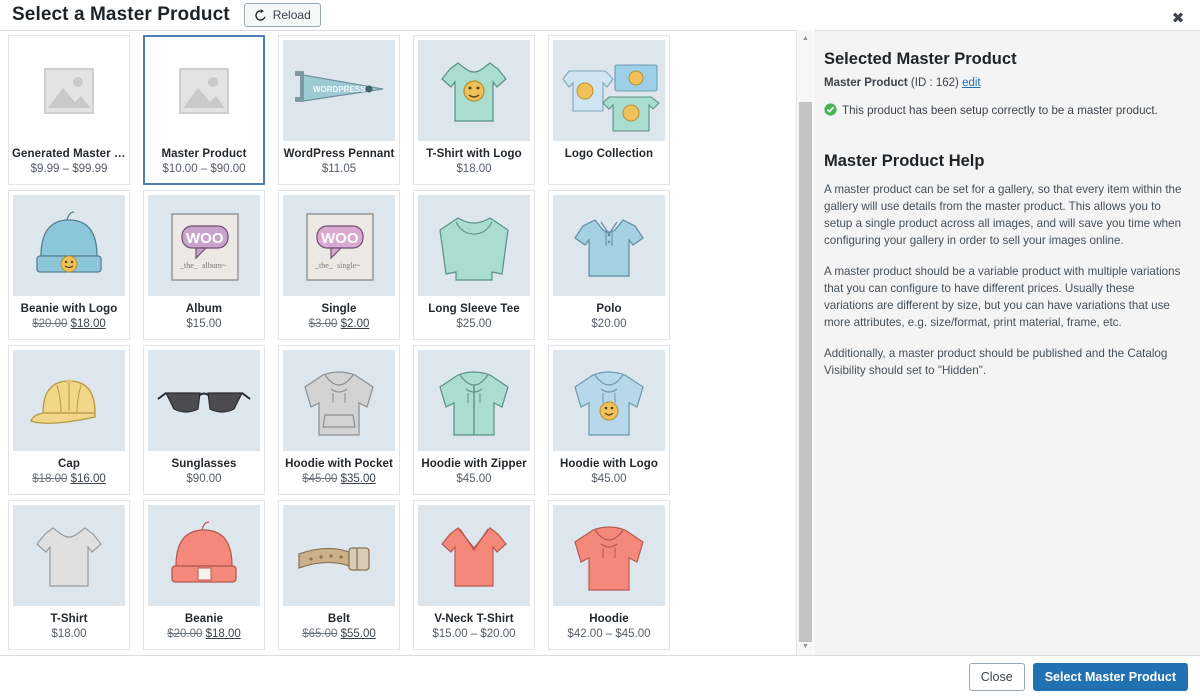  I want to click on product-cell: Generated Master Product $9.99 – $99.99, so click(69, 110).